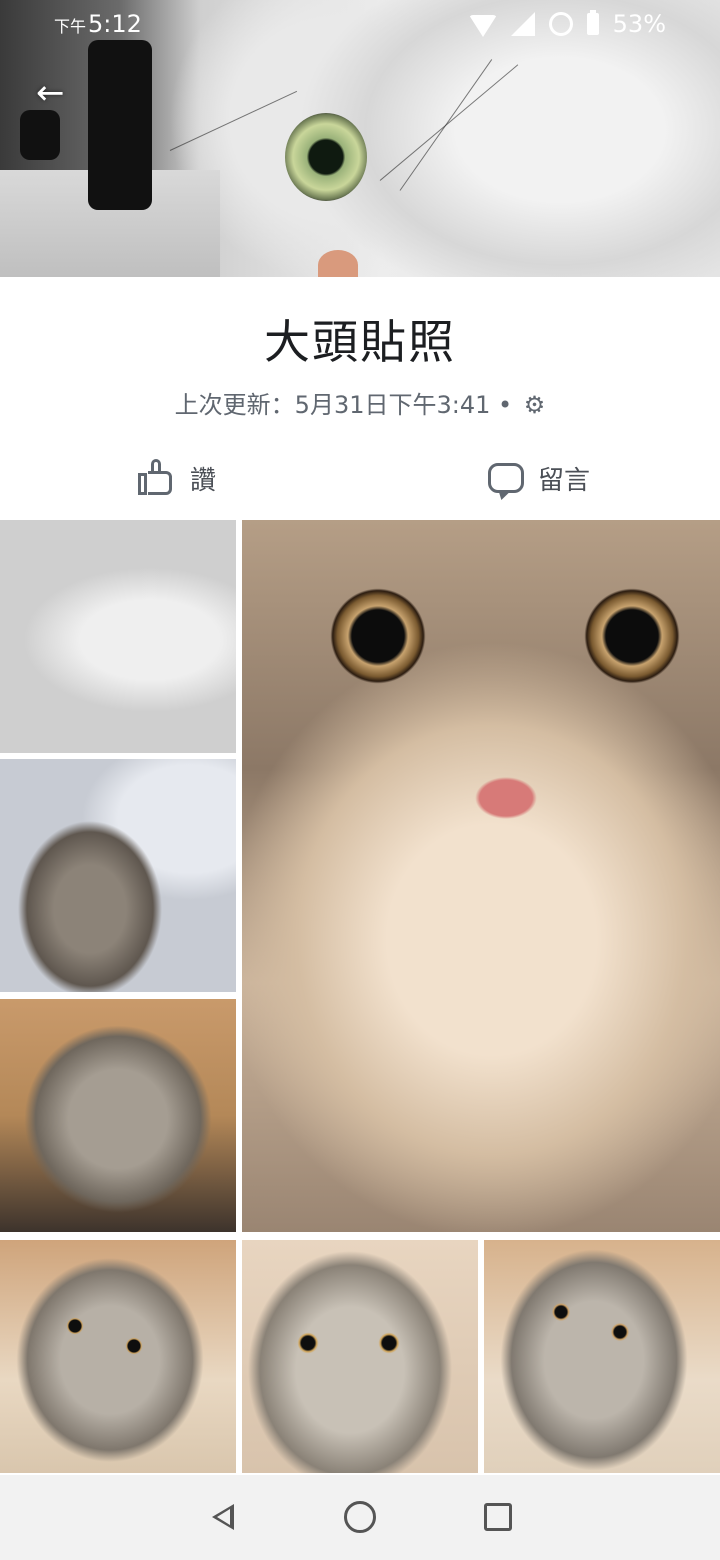 The height and width of the screenshot is (1560, 720). I want to click on alarm-icon, so click(560, 24).